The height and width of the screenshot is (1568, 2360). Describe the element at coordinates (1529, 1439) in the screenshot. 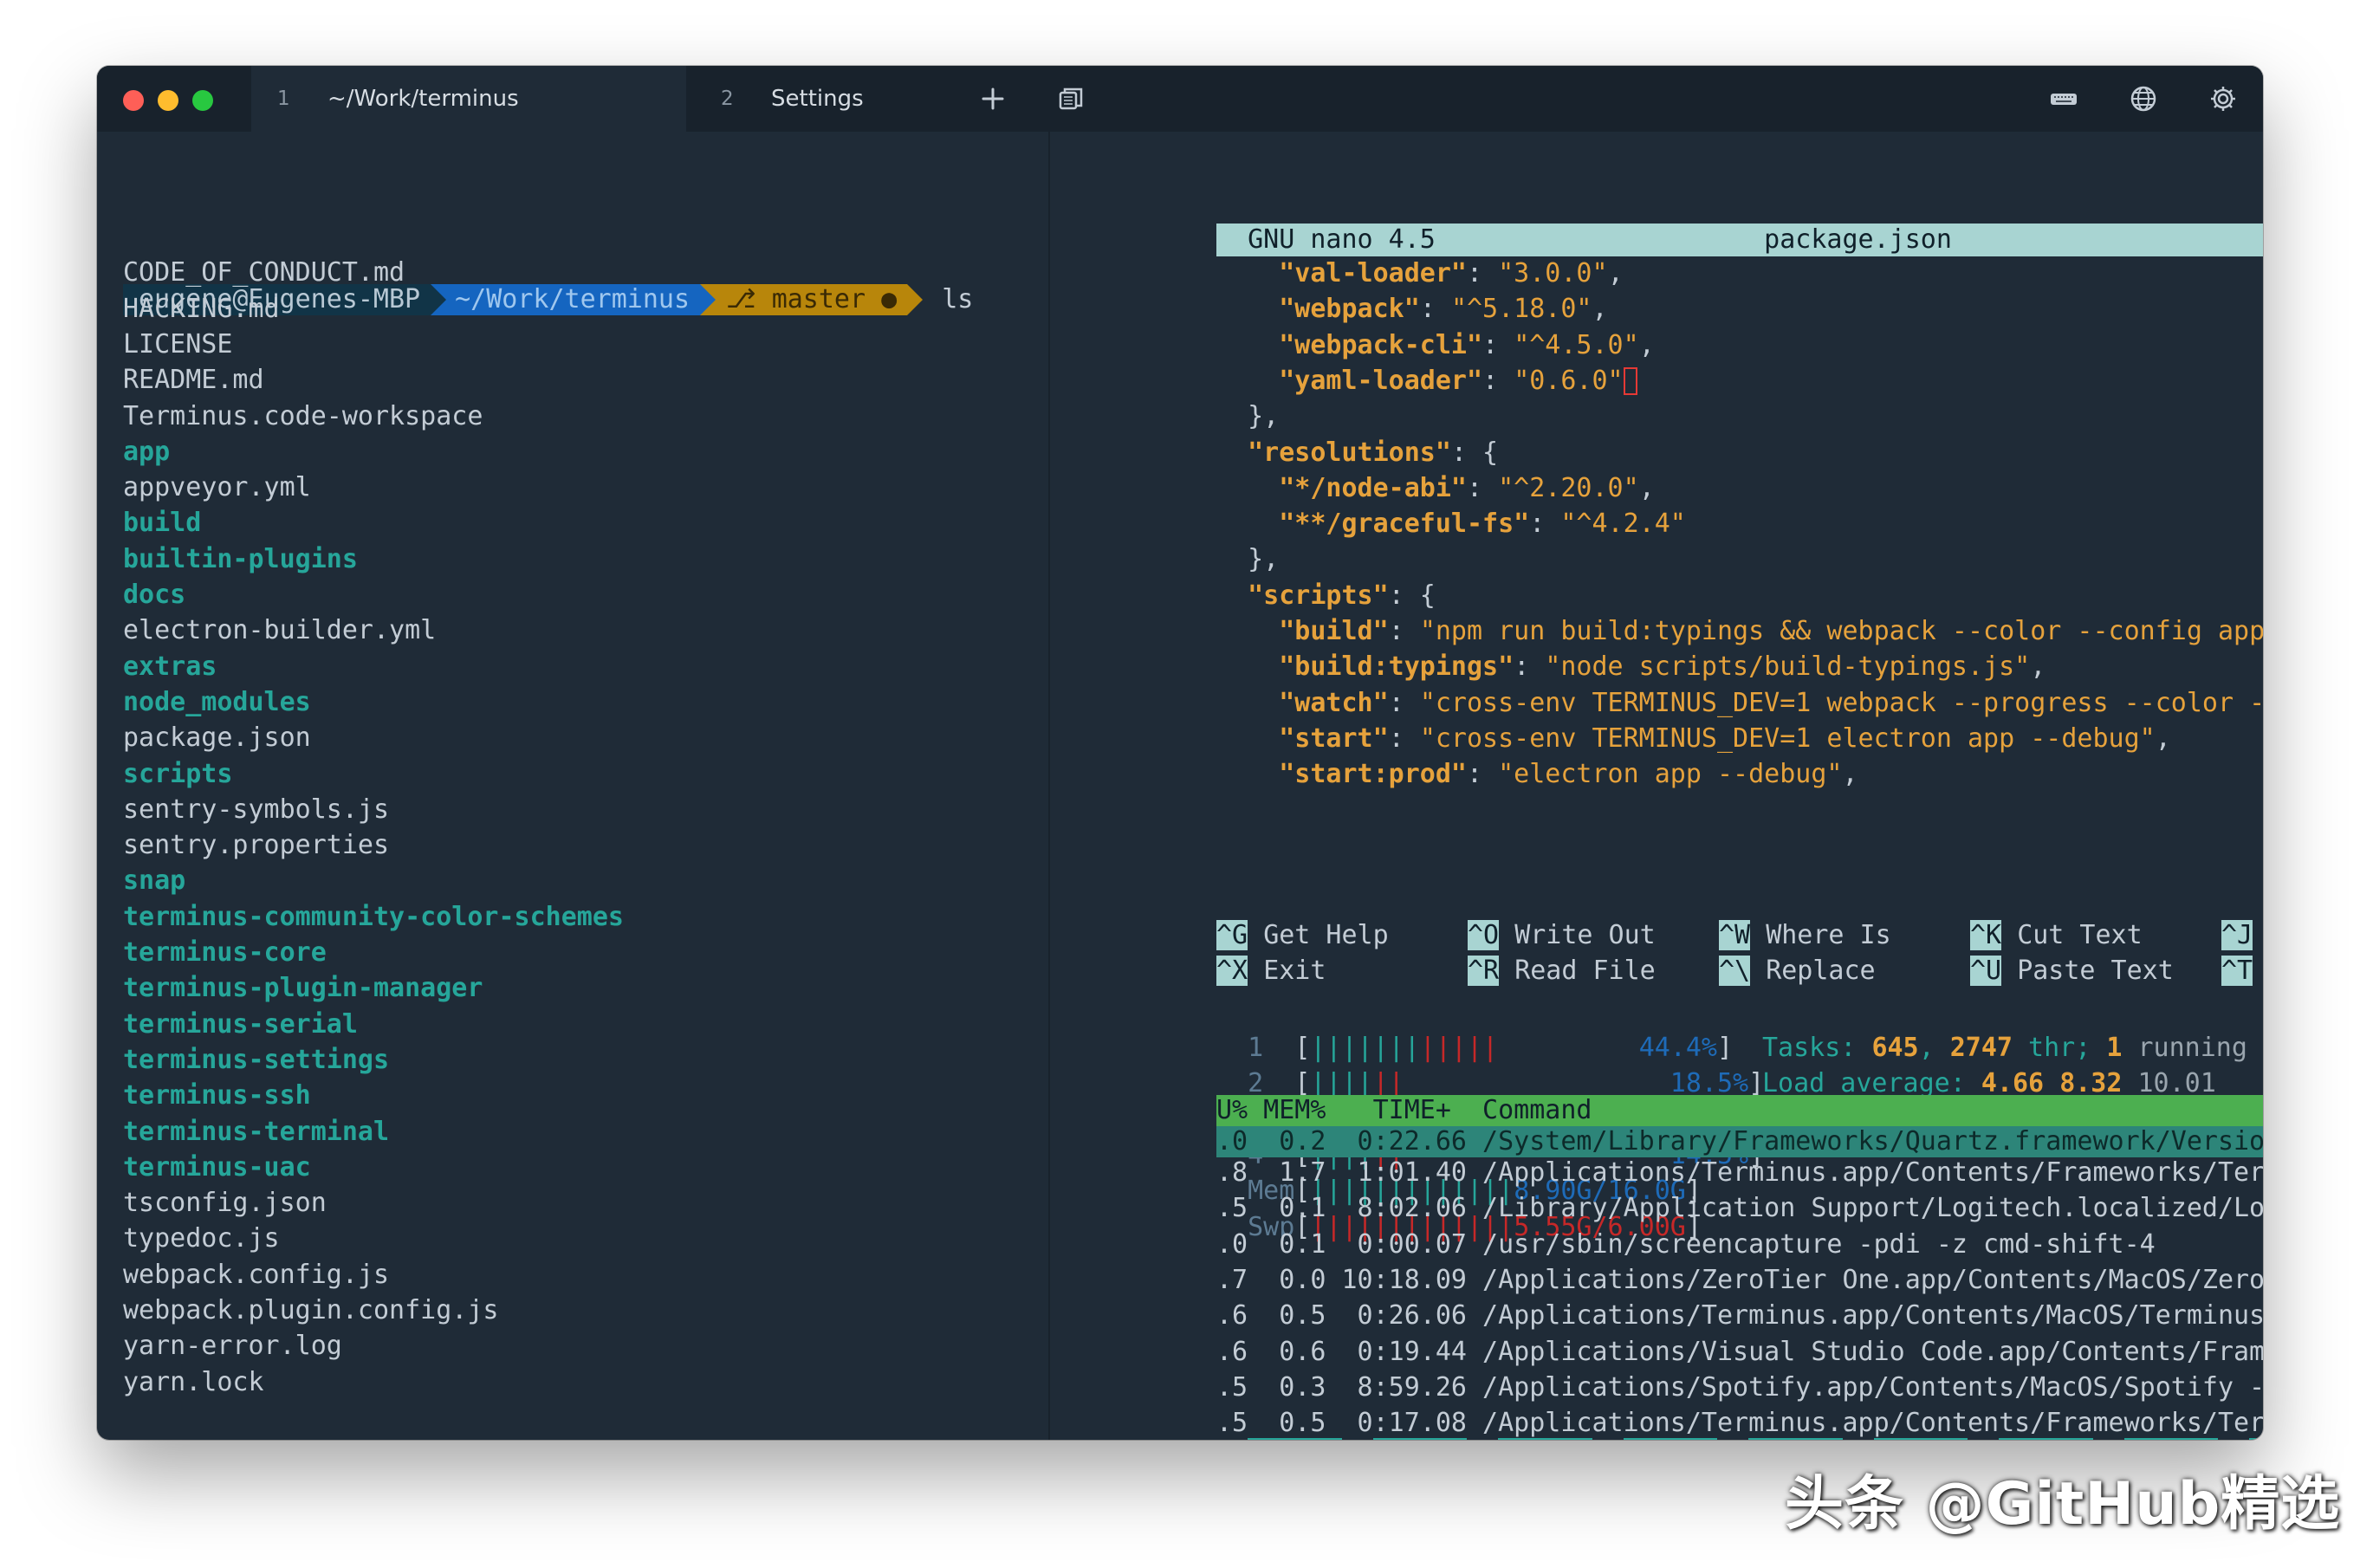

I see `fkey-f3: F3Search` at that location.